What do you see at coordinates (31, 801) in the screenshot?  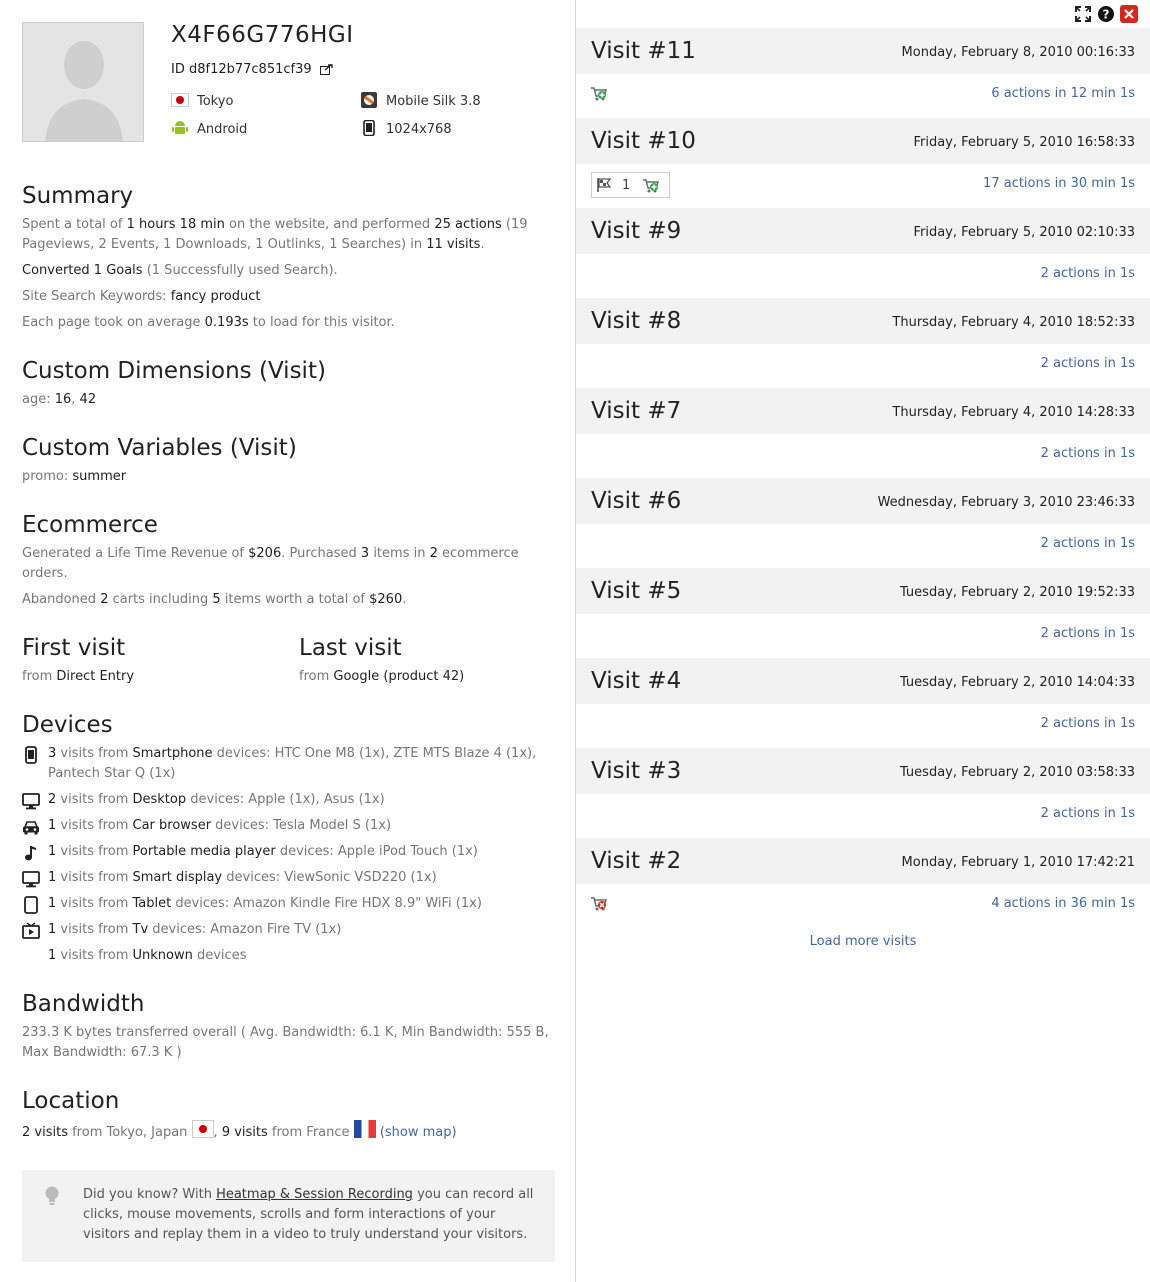 I see `desktop-icon` at bounding box center [31, 801].